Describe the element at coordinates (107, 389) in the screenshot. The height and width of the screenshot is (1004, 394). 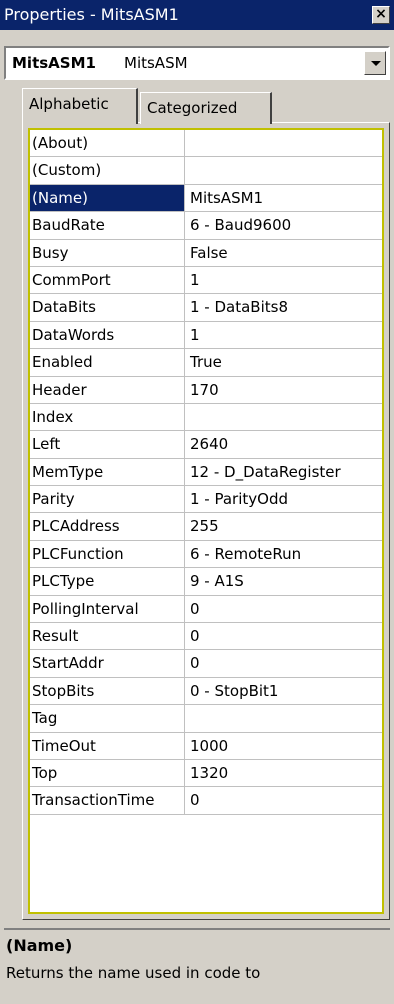
I see `property-name: Header` at that location.